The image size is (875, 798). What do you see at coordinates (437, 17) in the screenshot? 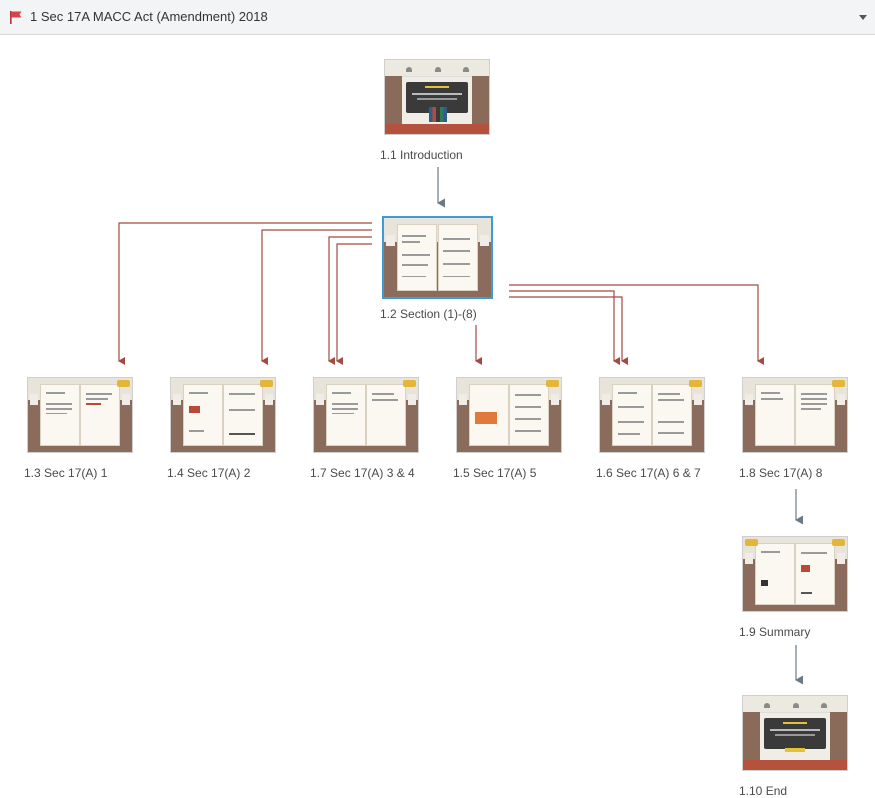
I see `scene-header: 1 Sec 17A MACC Act (Amendment) 2018` at bounding box center [437, 17].